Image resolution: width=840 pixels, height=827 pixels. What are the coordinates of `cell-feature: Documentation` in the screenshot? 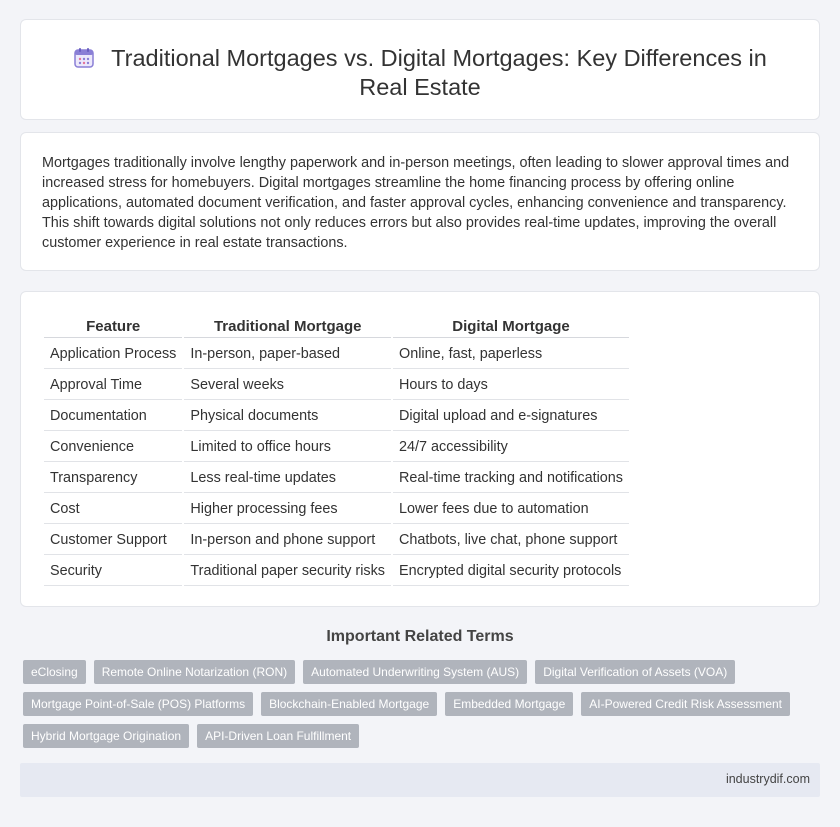 It's located at (113, 416).